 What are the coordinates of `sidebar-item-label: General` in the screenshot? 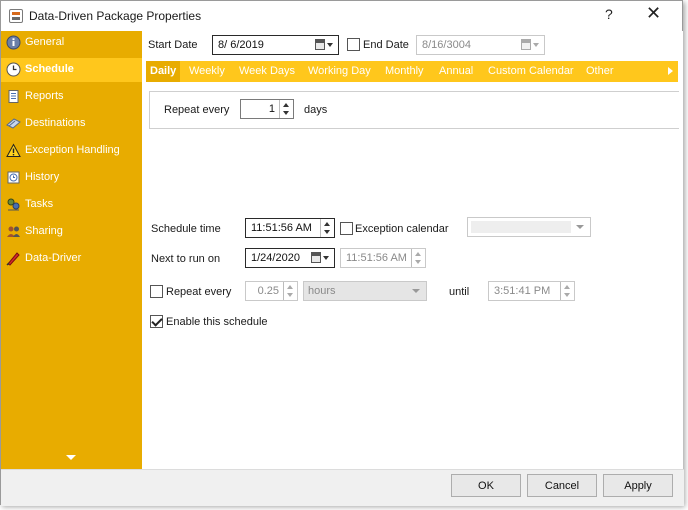 It's located at (45, 42).